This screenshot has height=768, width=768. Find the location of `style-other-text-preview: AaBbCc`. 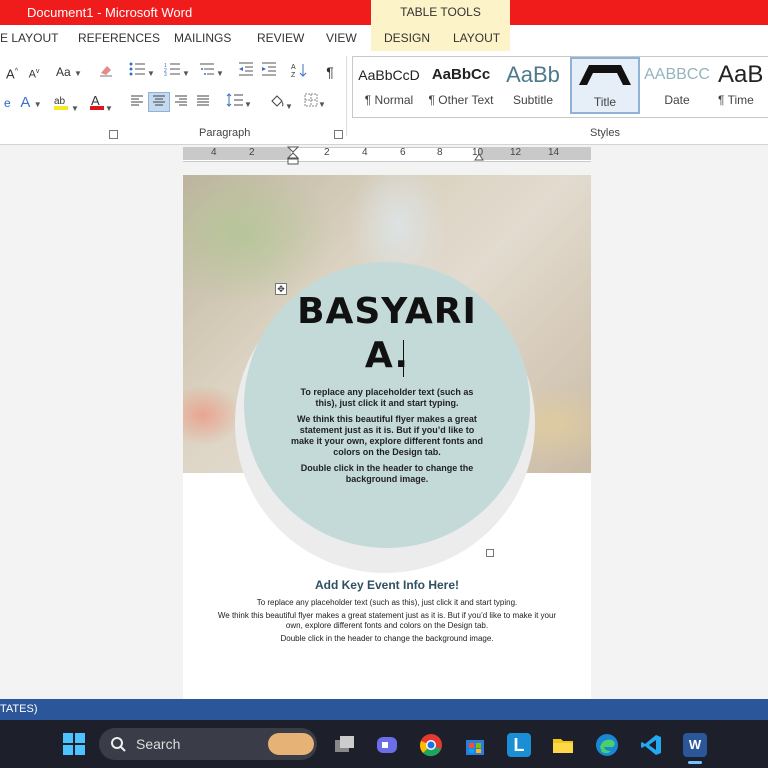

style-other-text-preview: AaBbCc is located at coordinates (461, 74).